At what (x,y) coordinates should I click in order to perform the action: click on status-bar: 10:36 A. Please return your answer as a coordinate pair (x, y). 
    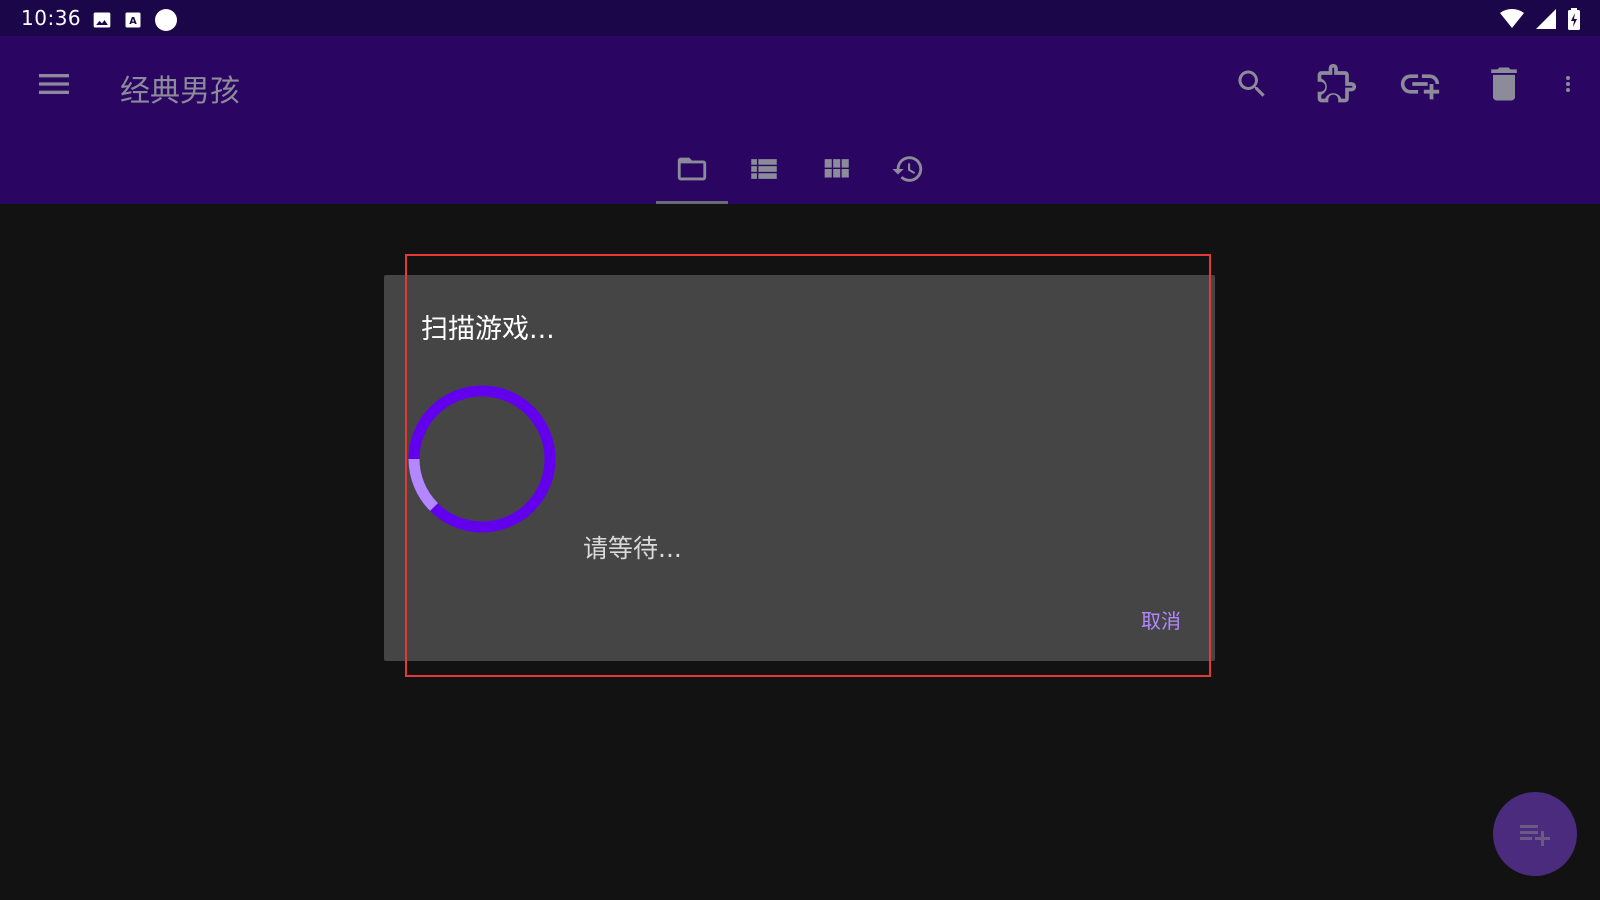
    Looking at the image, I should click on (800, 18).